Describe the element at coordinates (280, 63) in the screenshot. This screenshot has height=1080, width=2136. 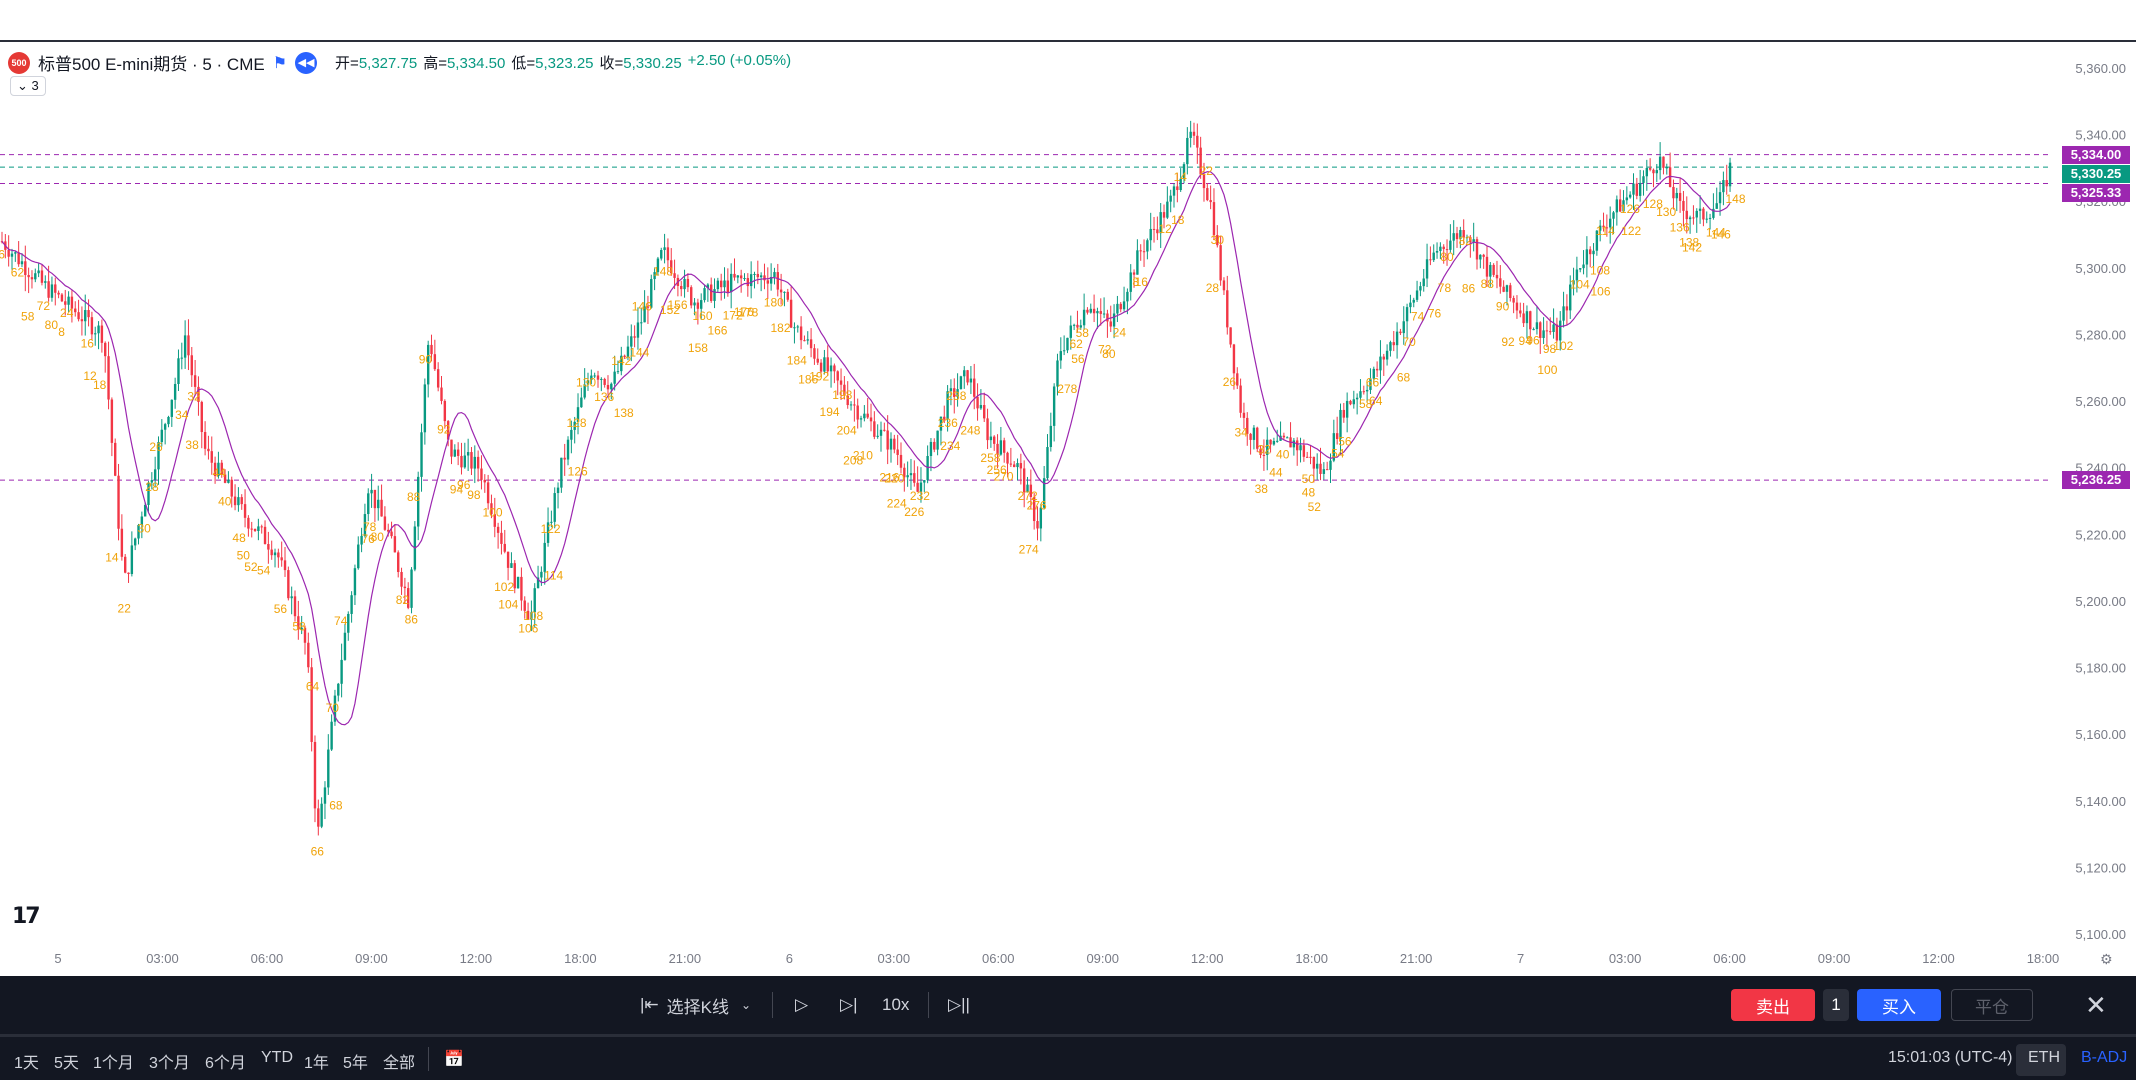
I see `flag-icon: ⚑` at that location.